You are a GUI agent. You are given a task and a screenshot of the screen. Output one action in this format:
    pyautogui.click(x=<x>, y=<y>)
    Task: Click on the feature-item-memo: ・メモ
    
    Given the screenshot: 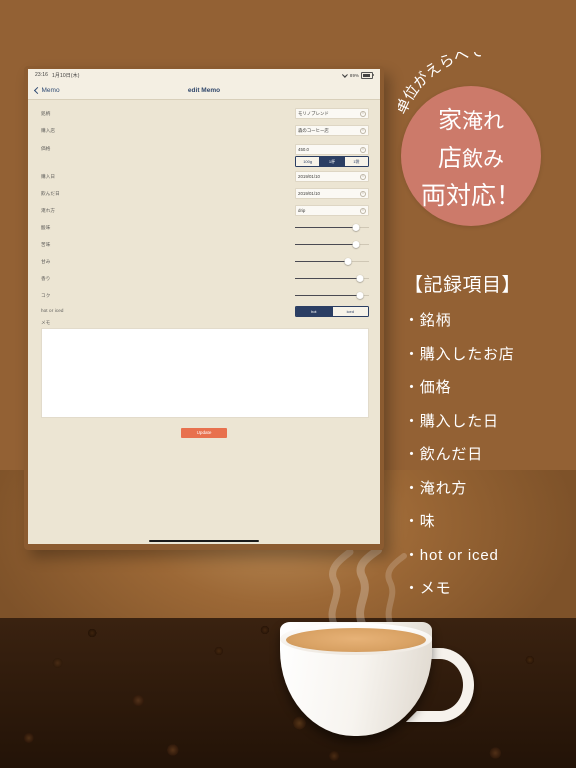 What is the action you would take?
    pyautogui.click(x=428, y=588)
    